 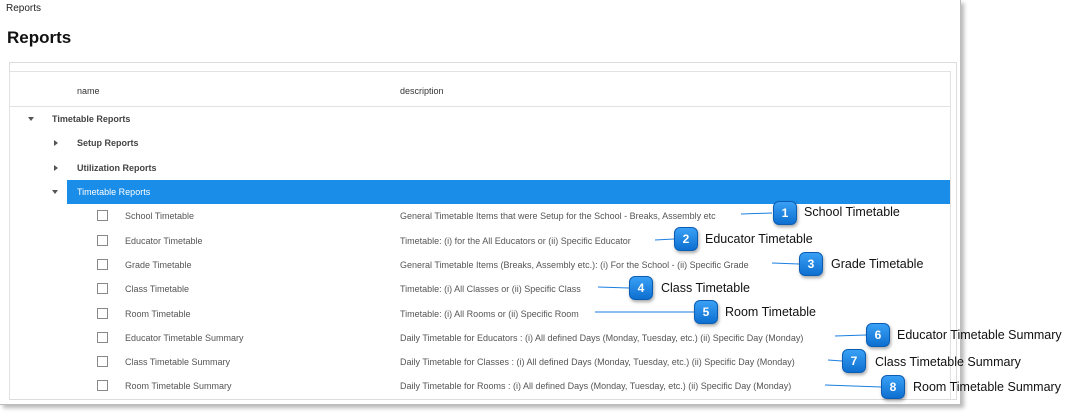 I want to click on tree-row-label: Setup Reports, so click(x=108, y=143).